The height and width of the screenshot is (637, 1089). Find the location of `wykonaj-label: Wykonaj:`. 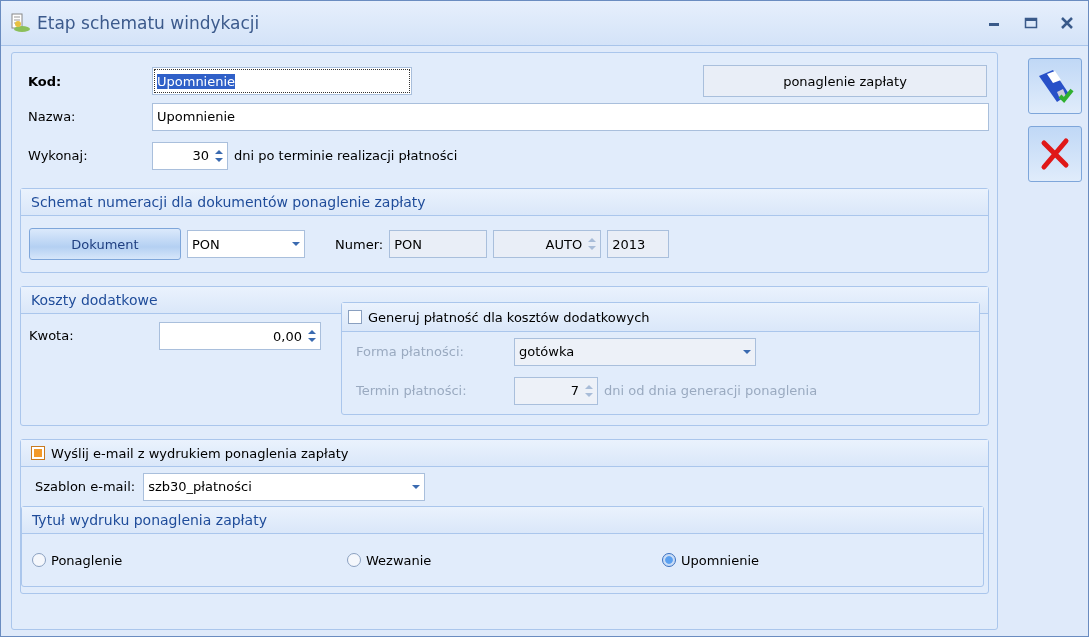

wykonaj-label: Wykonaj: is located at coordinates (58, 155).